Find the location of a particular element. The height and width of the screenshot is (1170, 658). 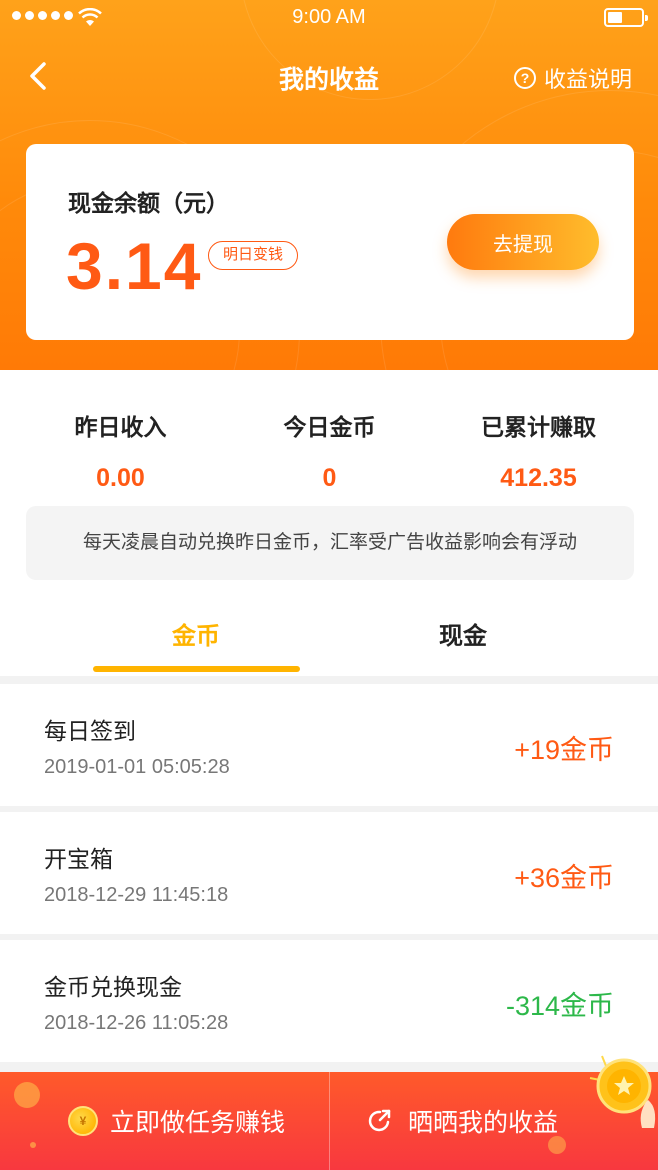

tab-cash: 现金 is located at coordinates (463, 633).